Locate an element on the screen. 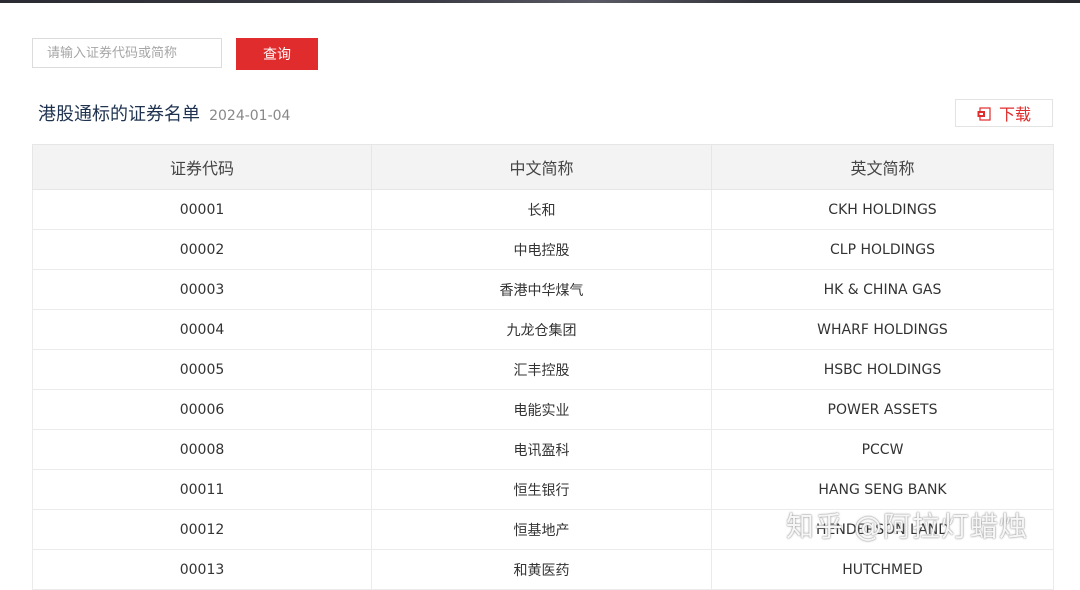 The height and width of the screenshot is (590, 1080). cell-code: 00008 is located at coordinates (202, 449).